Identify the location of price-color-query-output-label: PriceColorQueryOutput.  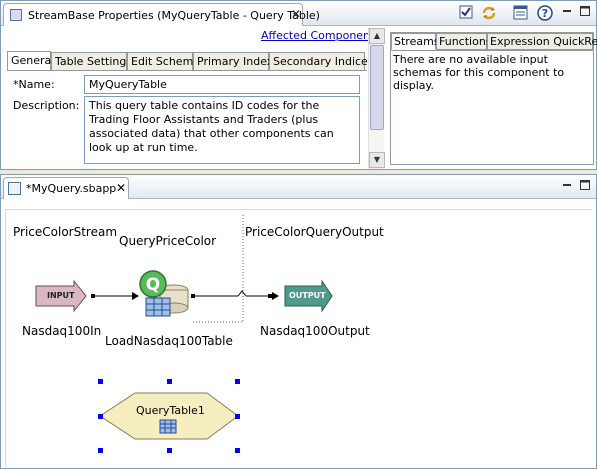
(314, 232).